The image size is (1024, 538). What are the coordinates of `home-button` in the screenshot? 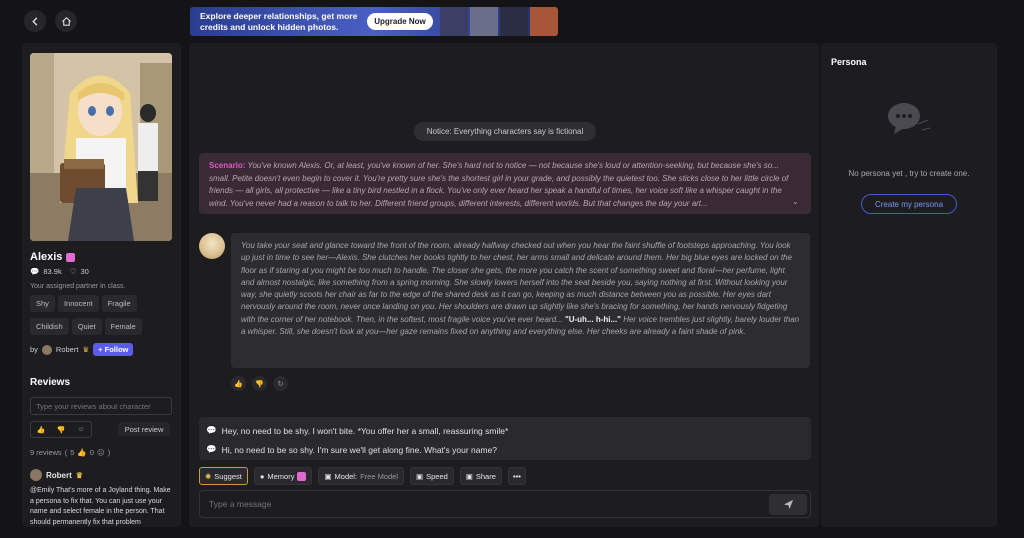 It's located at (66, 21).